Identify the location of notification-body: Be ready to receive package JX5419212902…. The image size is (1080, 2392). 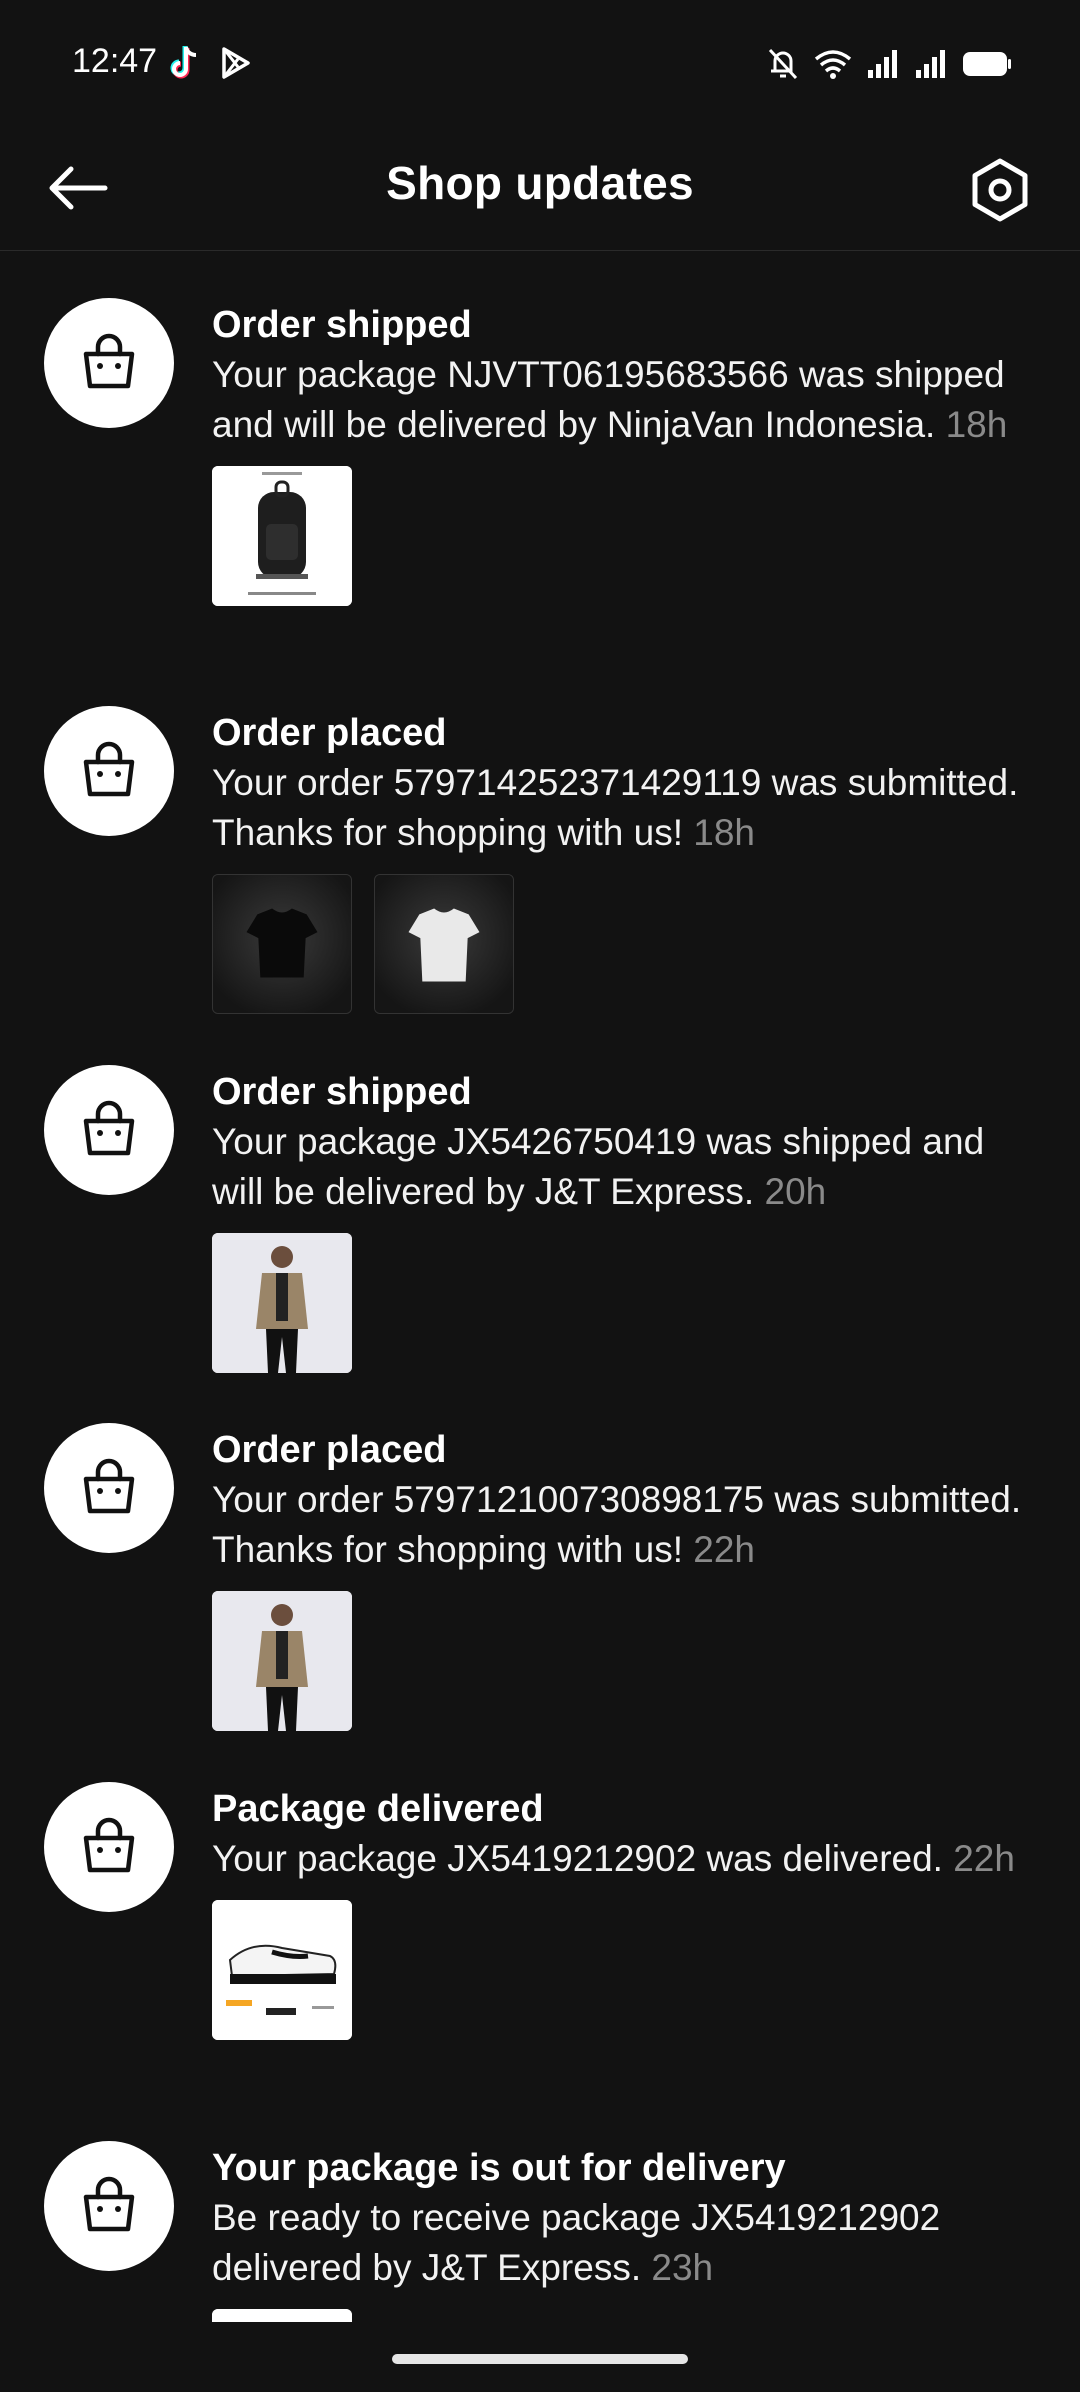
(576, 2242).